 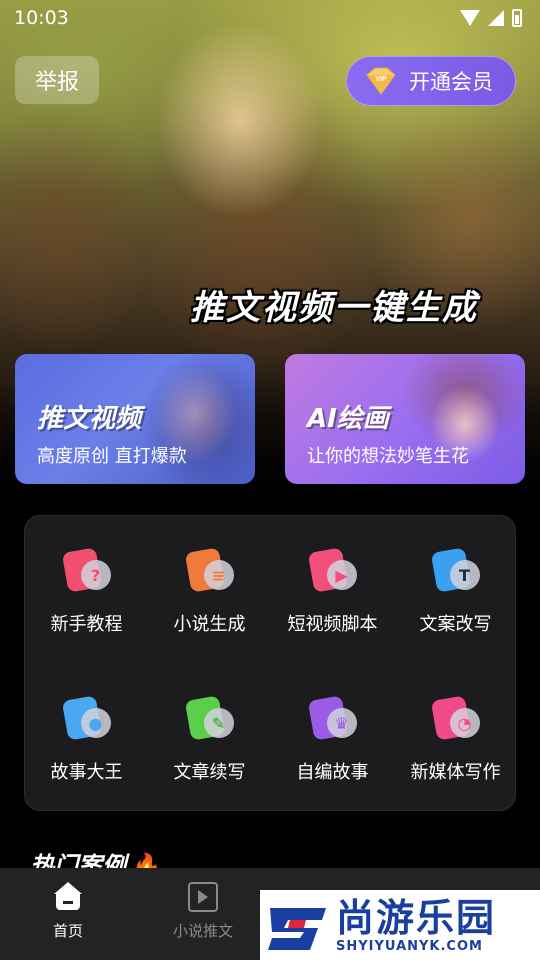 What do you see at coordinates (210, 719) in the screenshot?
I see `pen-icon: ✎` at bounding box center [210, 719].